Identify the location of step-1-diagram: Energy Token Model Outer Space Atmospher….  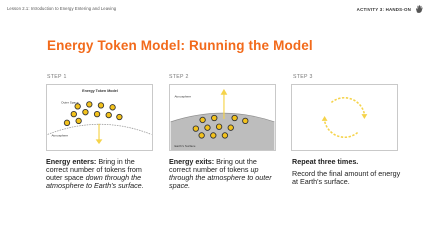
(99, 117).